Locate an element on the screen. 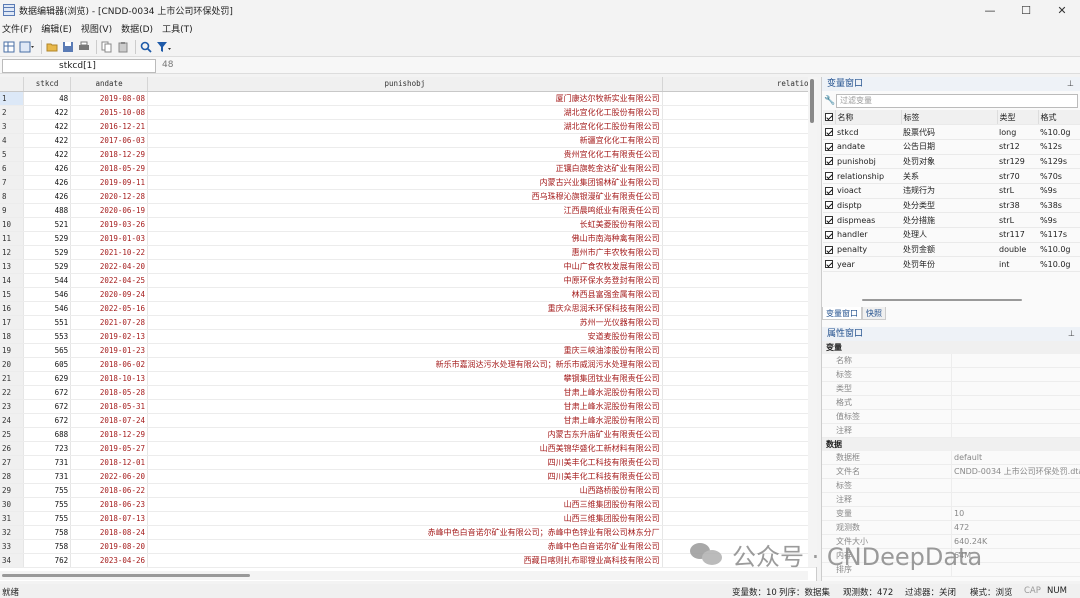  row-number: 17 is located at coordinates (12, 322).